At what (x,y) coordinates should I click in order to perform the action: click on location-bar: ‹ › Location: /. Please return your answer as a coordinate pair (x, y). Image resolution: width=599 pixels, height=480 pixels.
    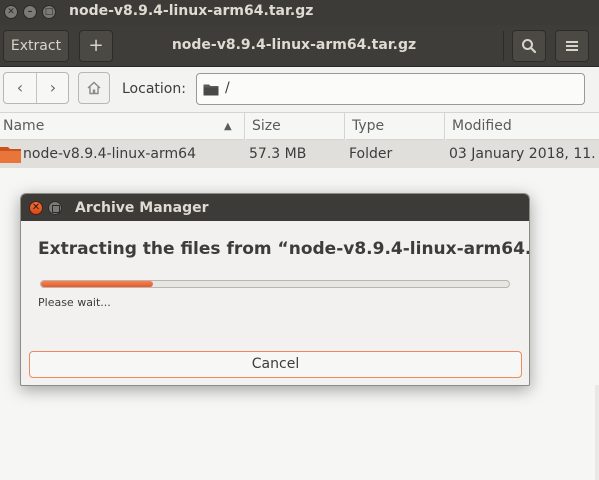
    Looking at the image, I should click on (299, 90).